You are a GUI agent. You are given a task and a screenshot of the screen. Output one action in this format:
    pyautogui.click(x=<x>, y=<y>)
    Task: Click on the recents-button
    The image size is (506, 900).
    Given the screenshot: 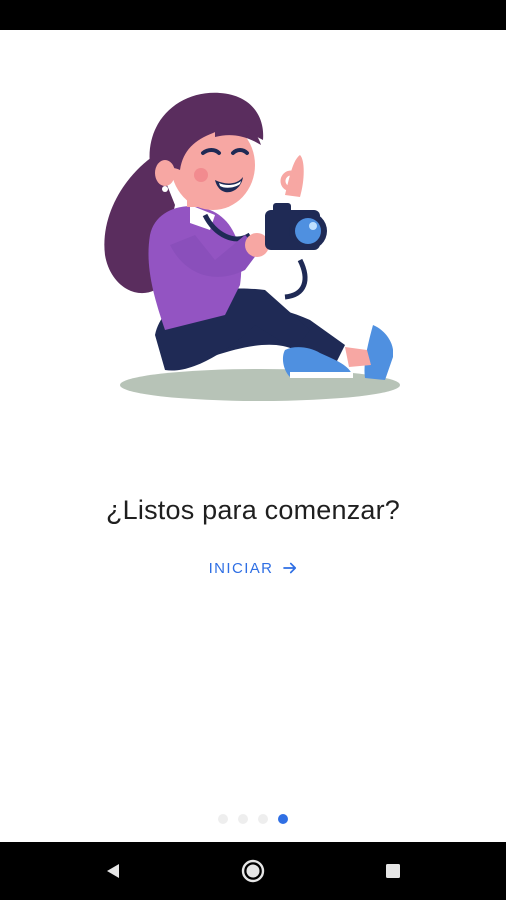 What is the action you would take?
    pyautogui.click(x=393, y=871)
    